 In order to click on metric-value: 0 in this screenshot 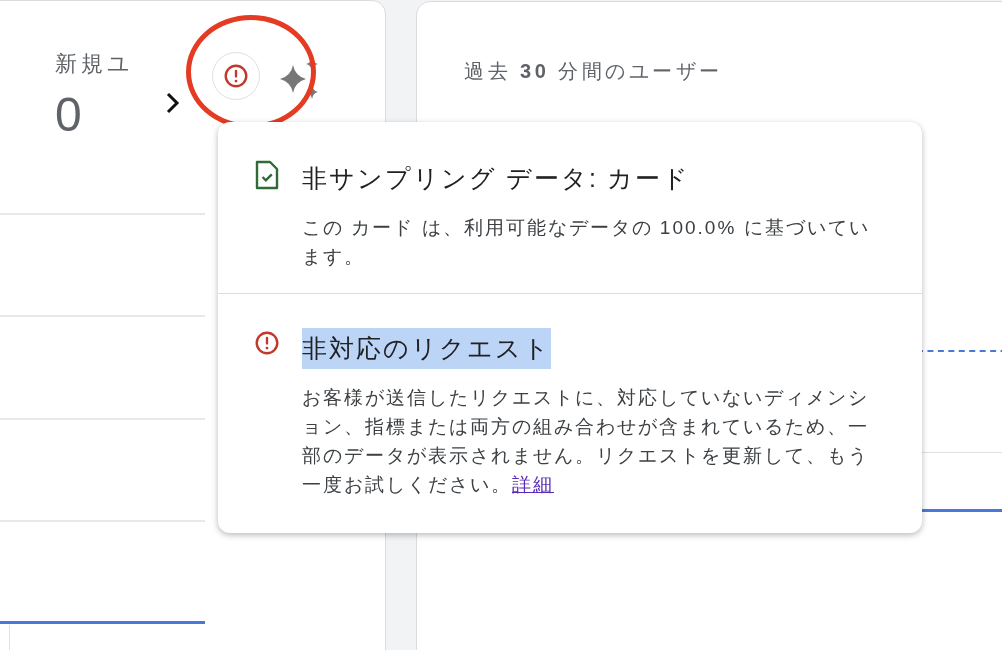, I will do `click(69, 115)`.